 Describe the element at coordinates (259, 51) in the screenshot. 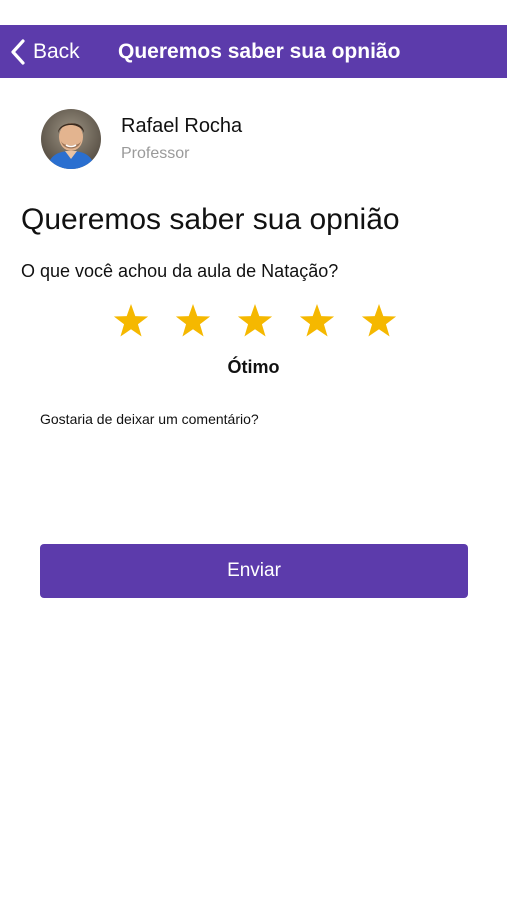

I see `nav-title: Queremos saber sua opnião` at that location.